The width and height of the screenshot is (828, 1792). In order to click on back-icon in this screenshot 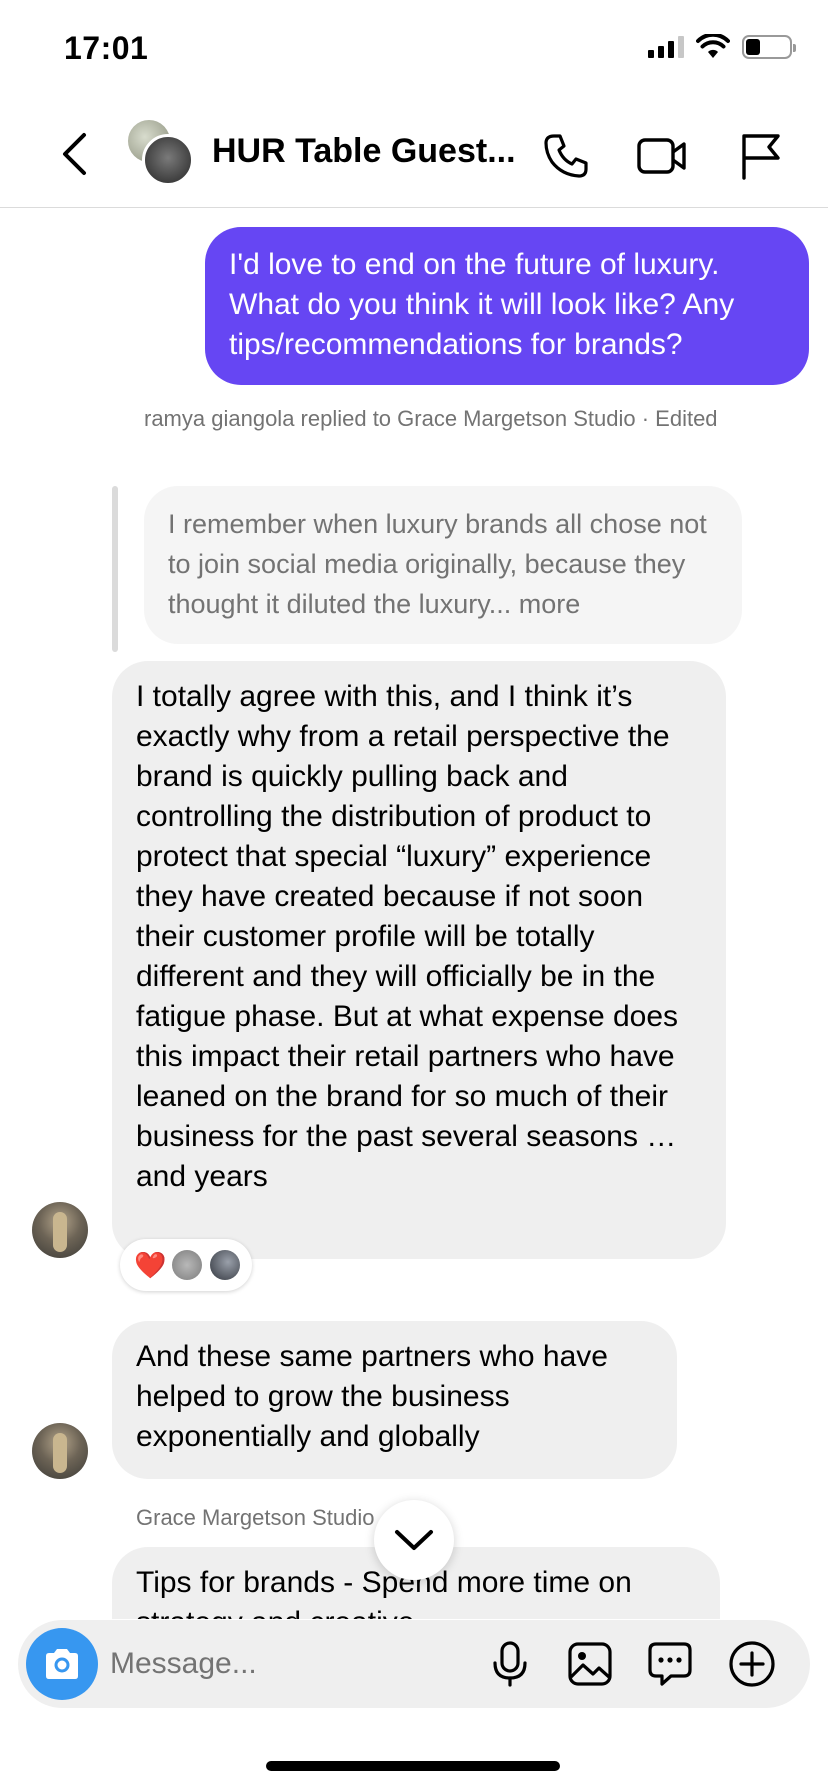, I will do `click(74, 154)`.